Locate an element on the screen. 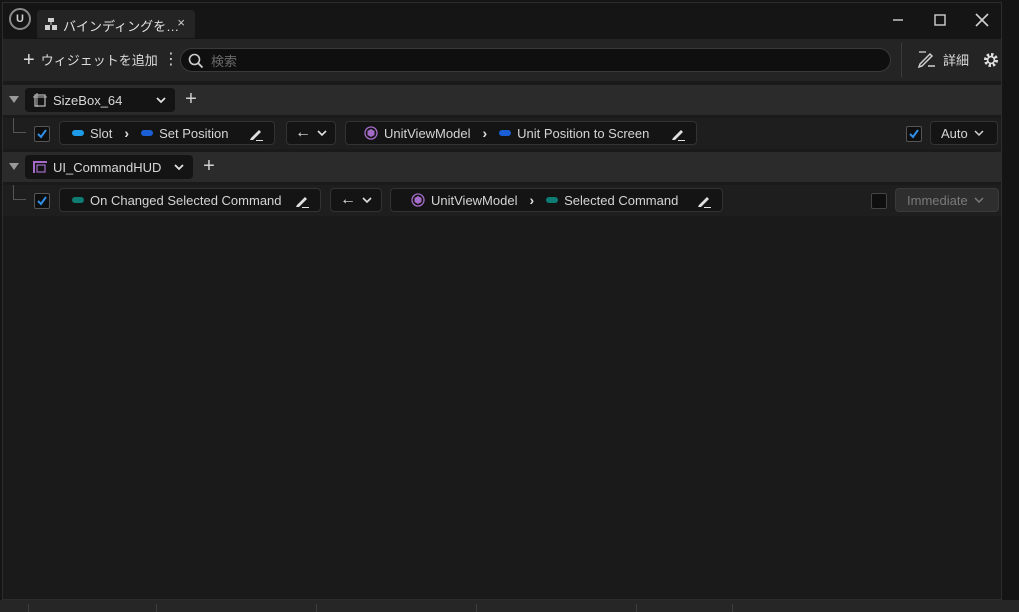  minimize-icon is located at coordinates (898, 20).